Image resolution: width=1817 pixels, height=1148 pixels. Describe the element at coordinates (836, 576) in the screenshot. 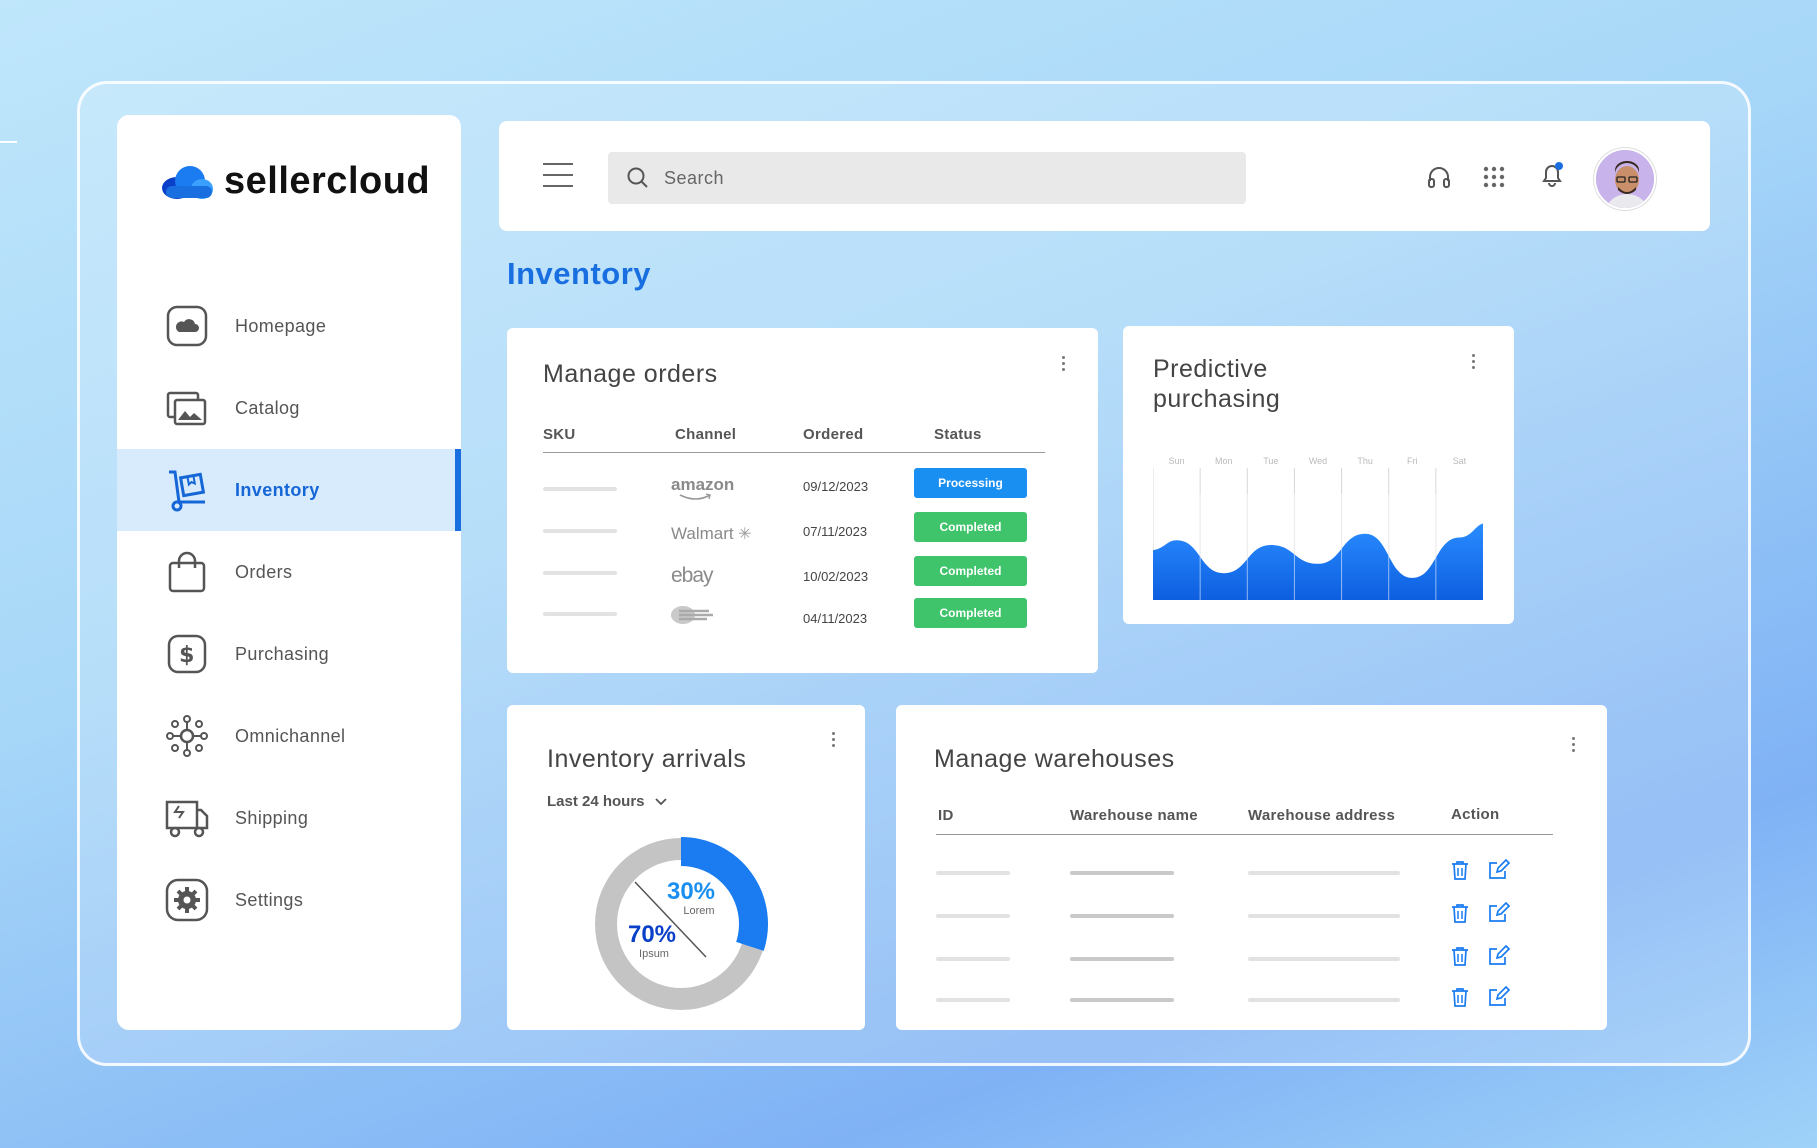

I see `ordered-date: 10/02/2023` at that location.